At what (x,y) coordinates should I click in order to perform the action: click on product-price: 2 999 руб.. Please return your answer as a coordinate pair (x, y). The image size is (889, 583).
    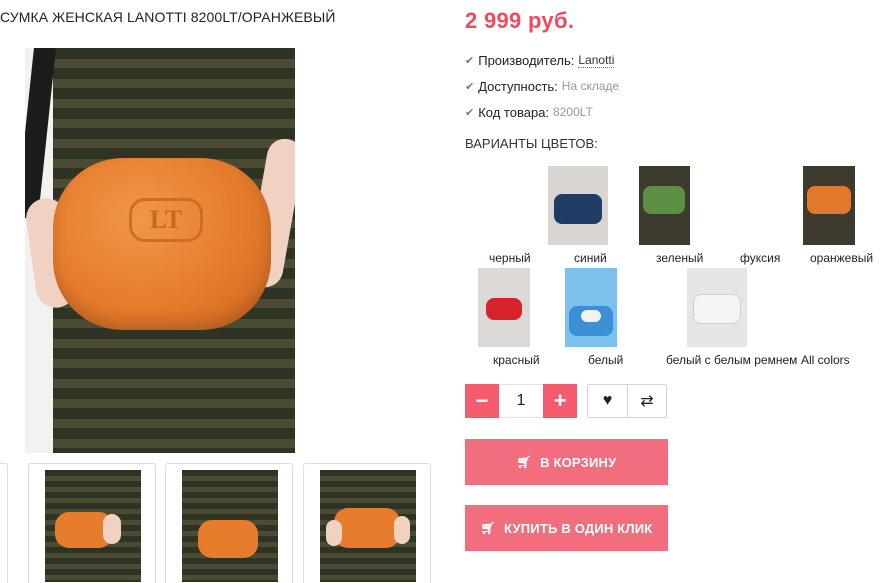
    Looking at the image, I should click on (520, 20).